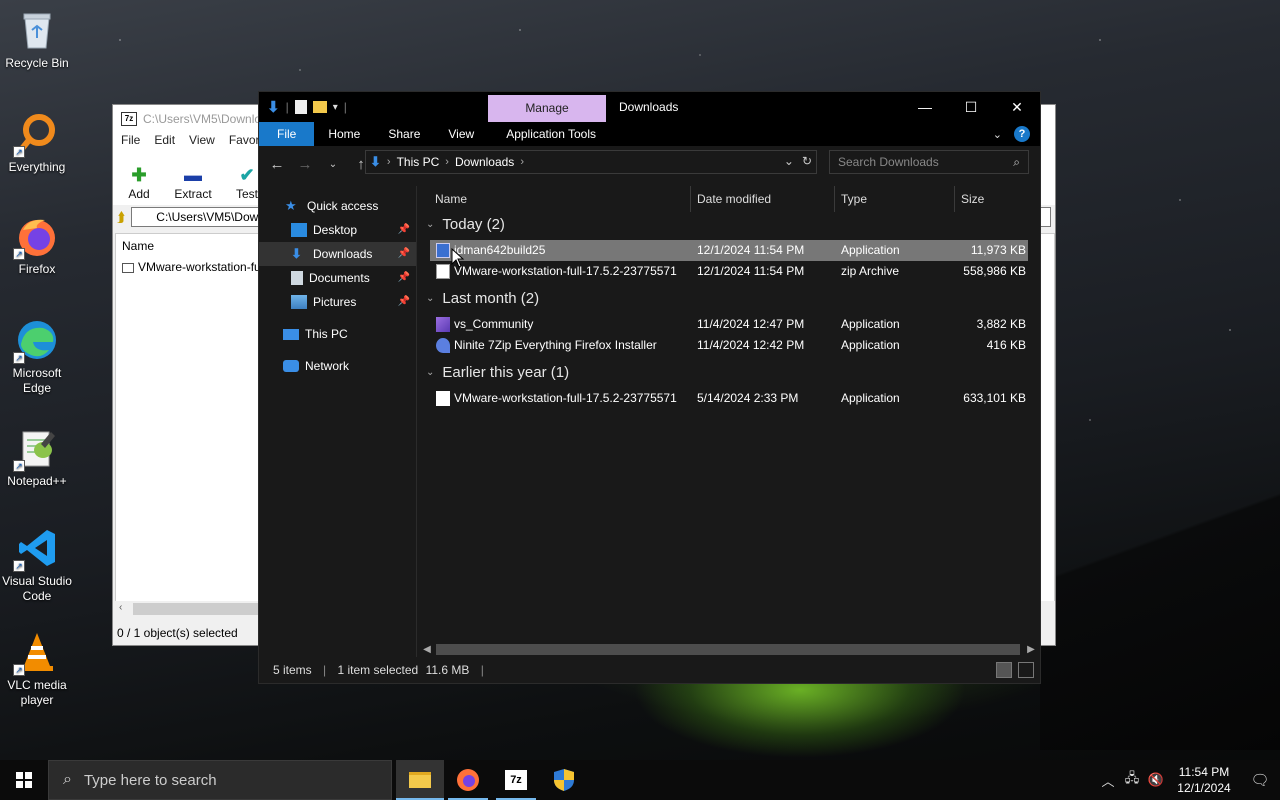  I want to click on horizontal-scrollbar: ◀ ▶, so click(729, 649).